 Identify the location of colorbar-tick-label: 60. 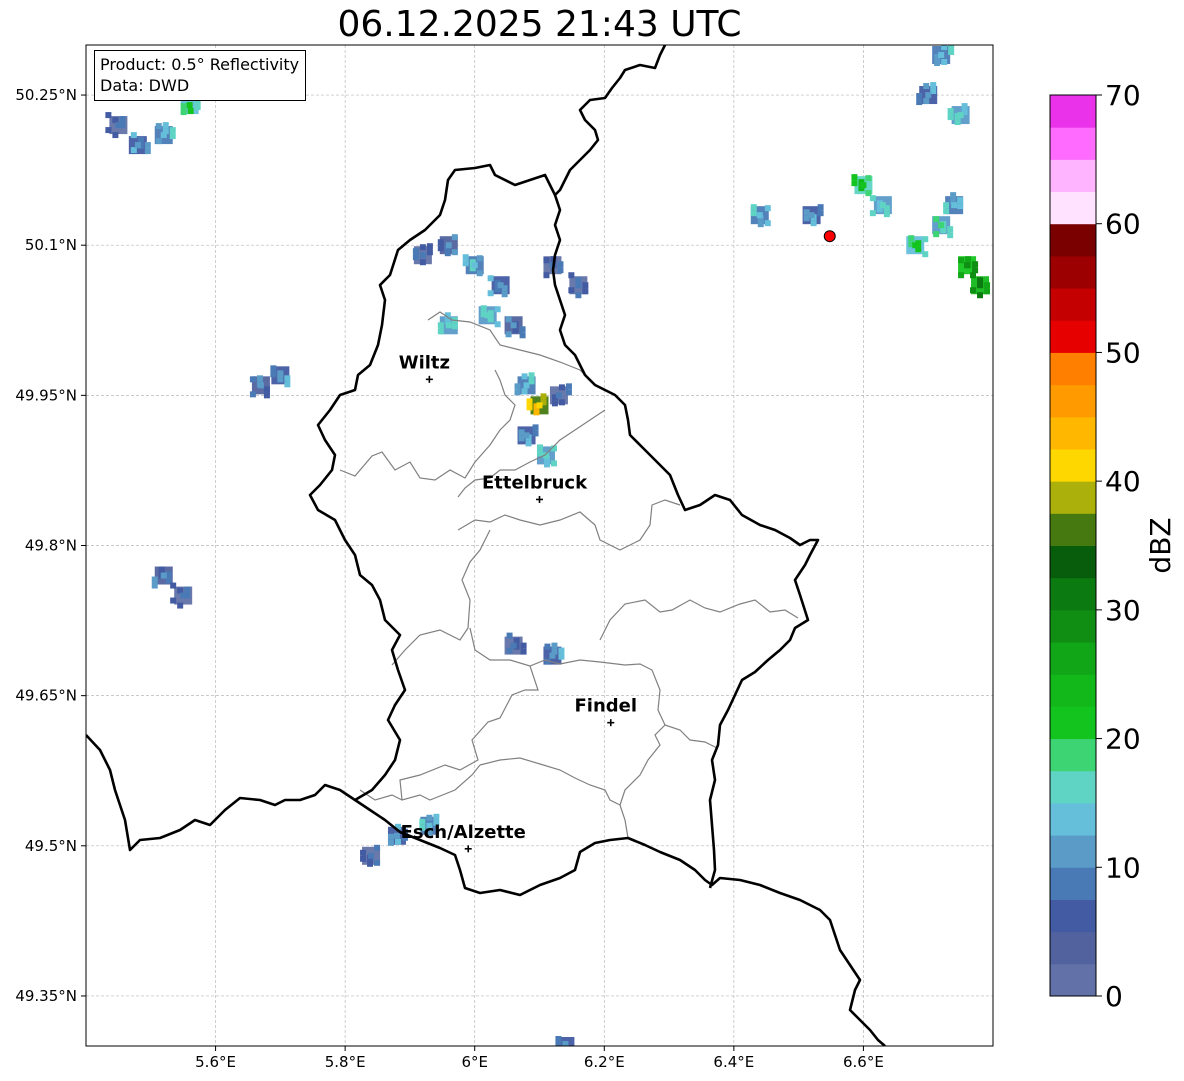
(1123, 224).